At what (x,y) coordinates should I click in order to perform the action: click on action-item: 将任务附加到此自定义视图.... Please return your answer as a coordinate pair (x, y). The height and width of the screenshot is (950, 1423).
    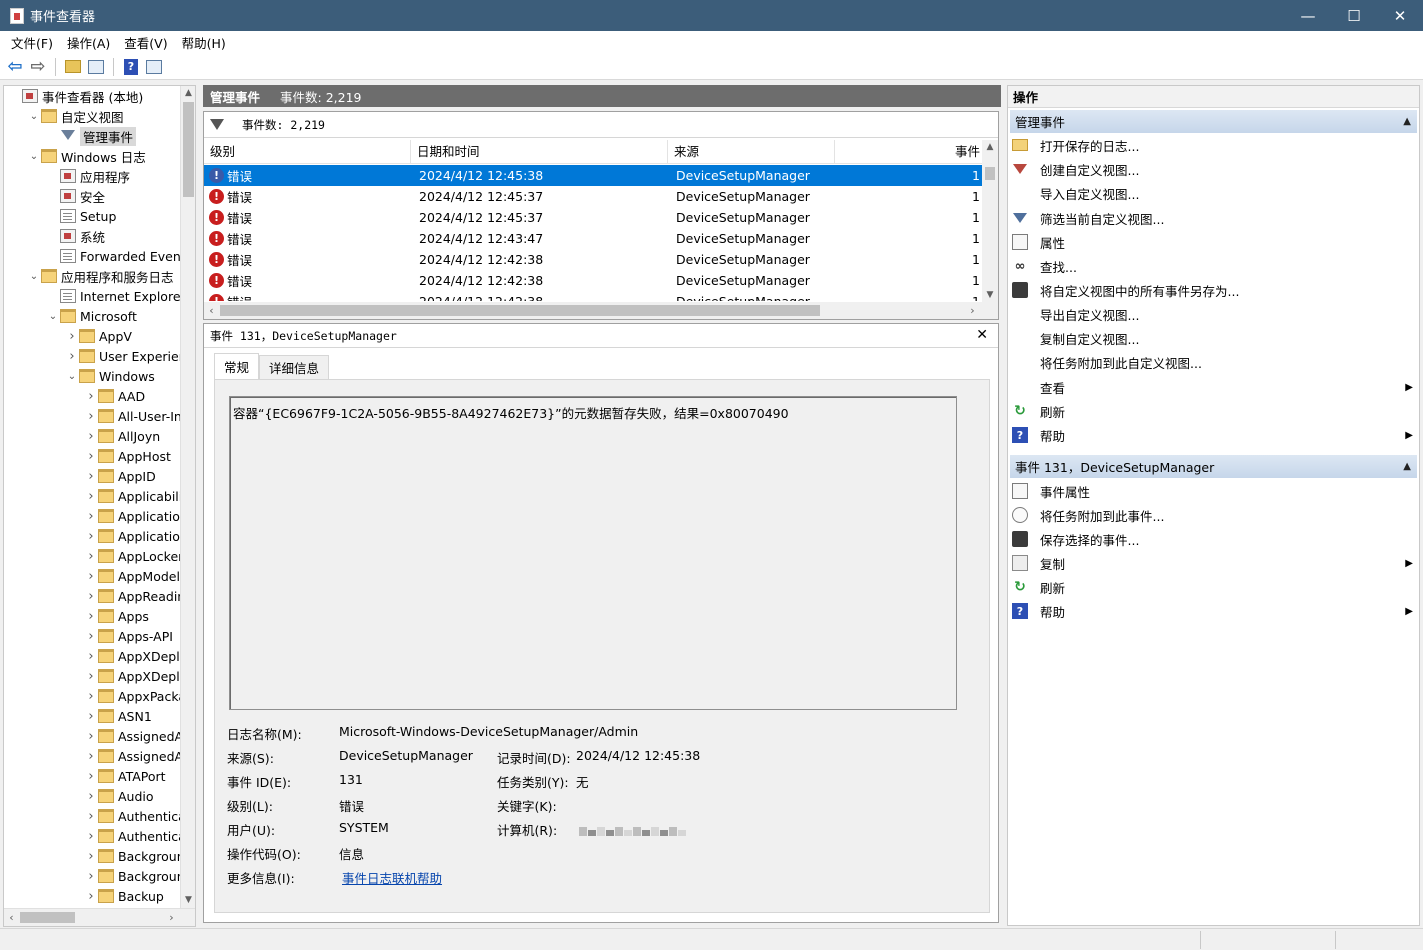
    Looking at the image, I should click on (1213, 362).